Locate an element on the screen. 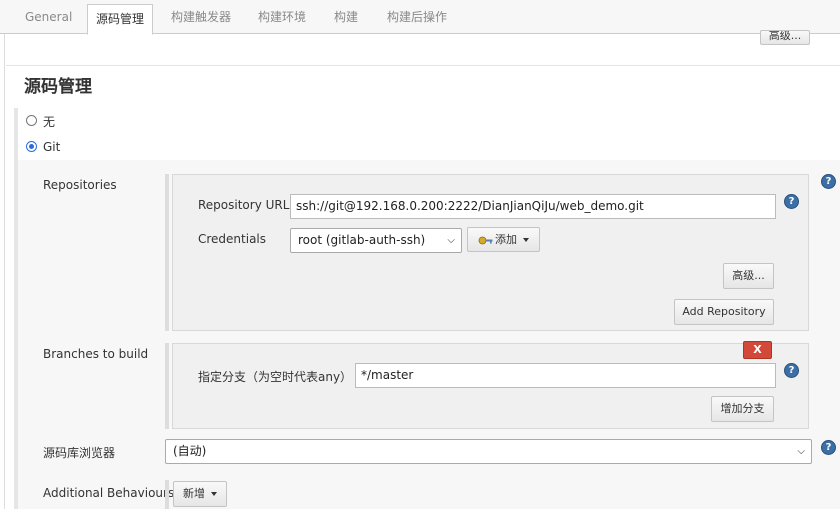  repository-url-label: Repository URL is located at coordinates (244, 205).